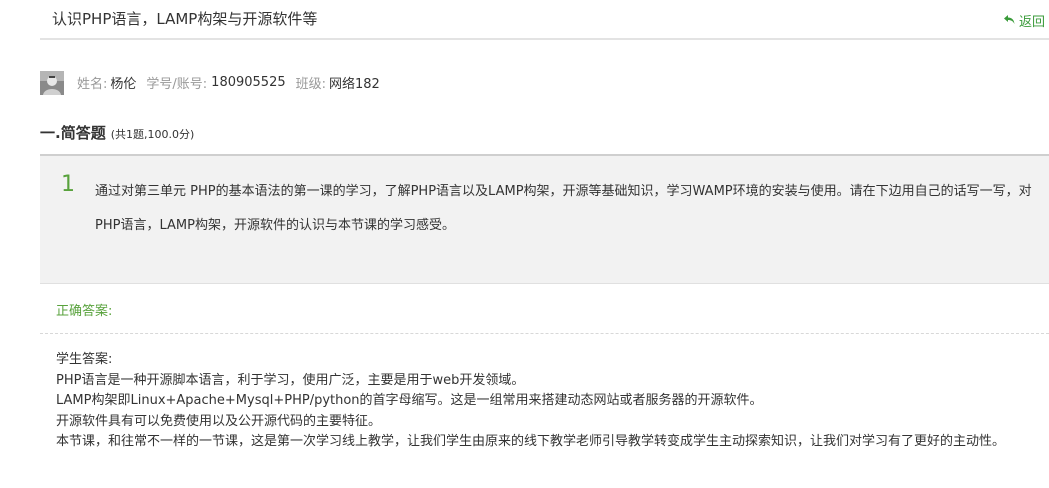  What do you see at coordinates (152, 134) in the screenshot?
I see `section-meta: (共1题,100.0分)` at bounding box center [152, 134].